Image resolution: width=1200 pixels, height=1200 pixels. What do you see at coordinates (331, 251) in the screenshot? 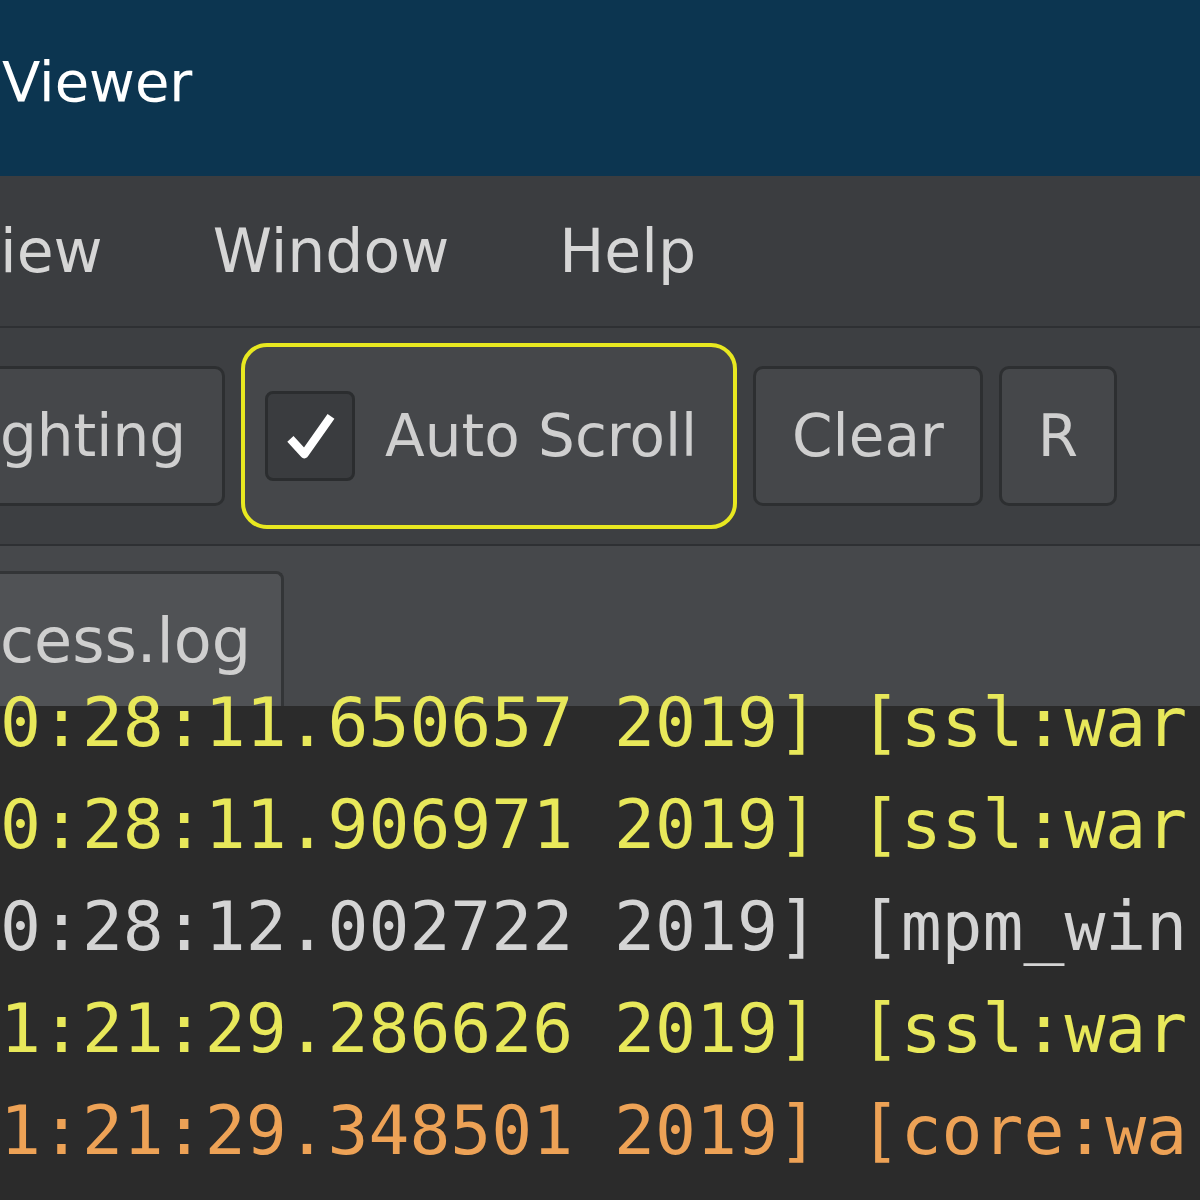
I see `menu-item: Window` at bounding box center [331, 251].